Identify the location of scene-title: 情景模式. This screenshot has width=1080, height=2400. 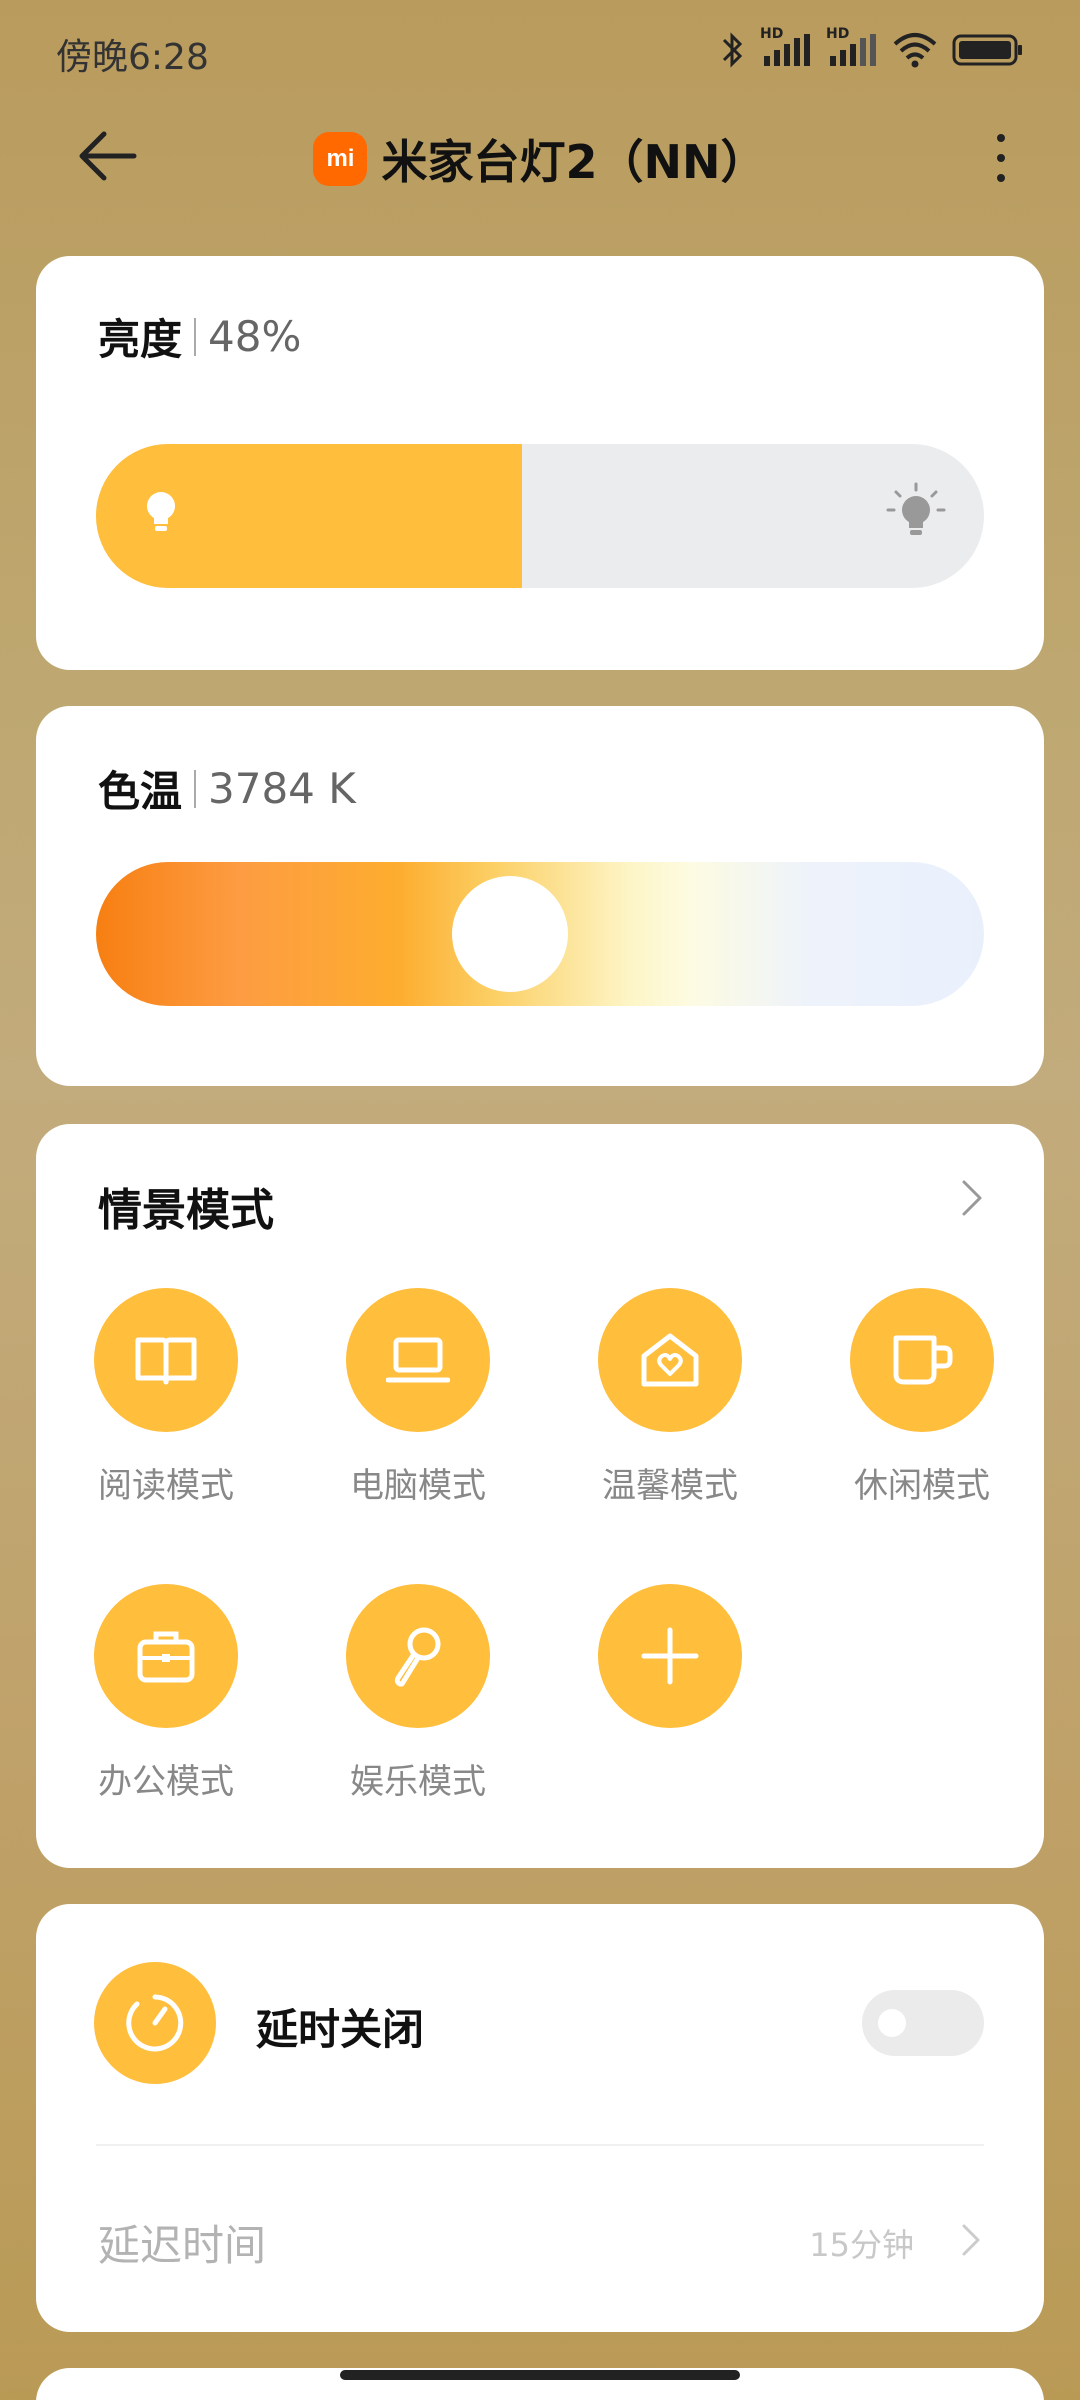
(186, 1210).